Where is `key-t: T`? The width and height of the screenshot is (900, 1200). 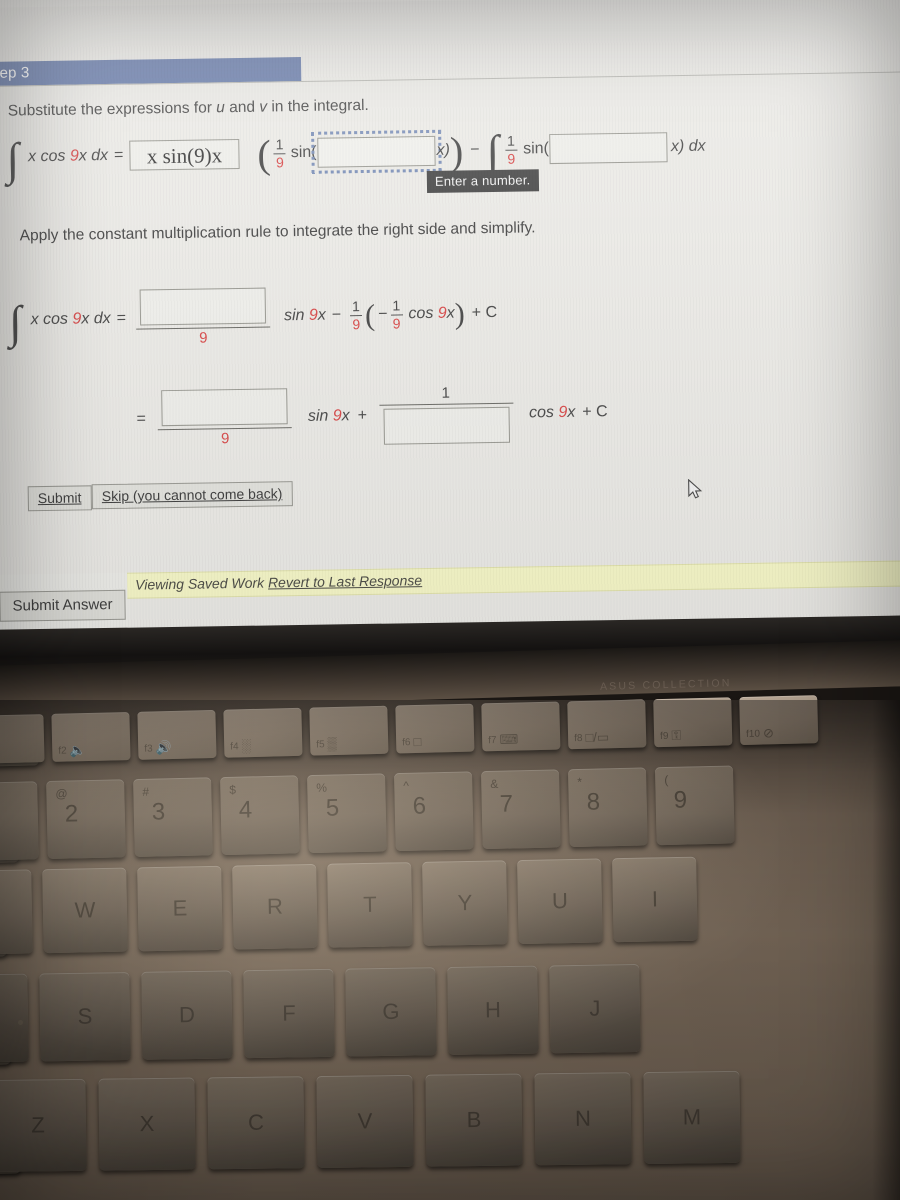
key-t: T is located at coordinates (370, 905).